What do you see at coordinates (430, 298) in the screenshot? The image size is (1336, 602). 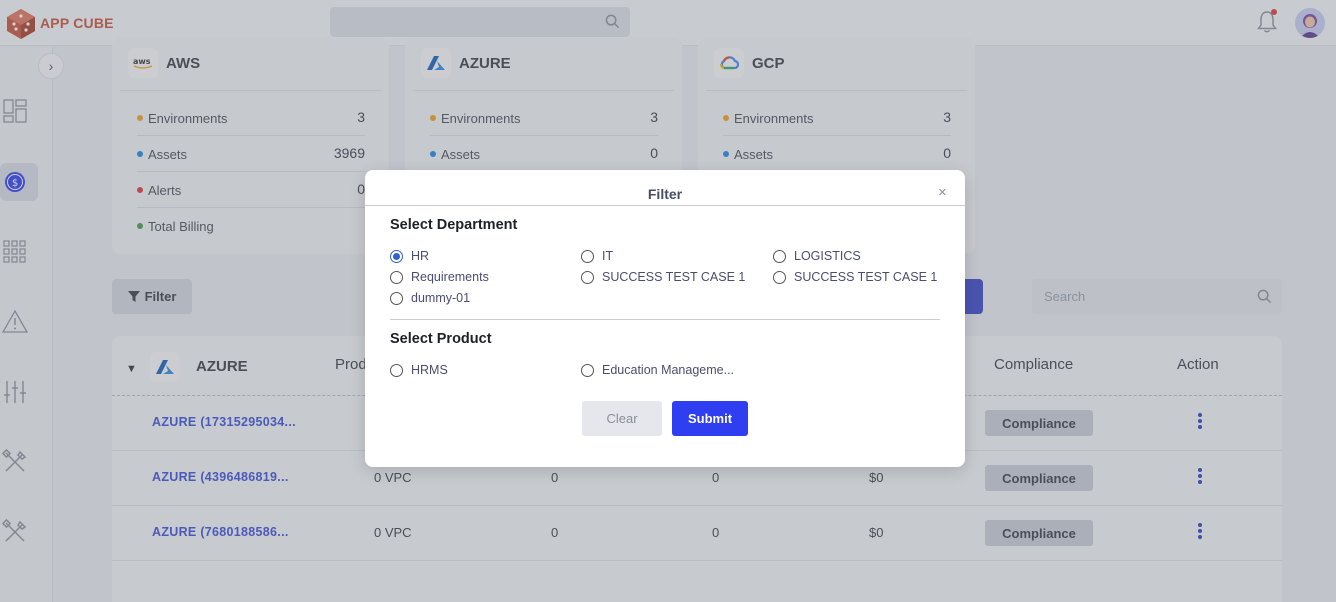 I see `department-radio-dummy-01: dummy-01` at bounding box center [430, 298].